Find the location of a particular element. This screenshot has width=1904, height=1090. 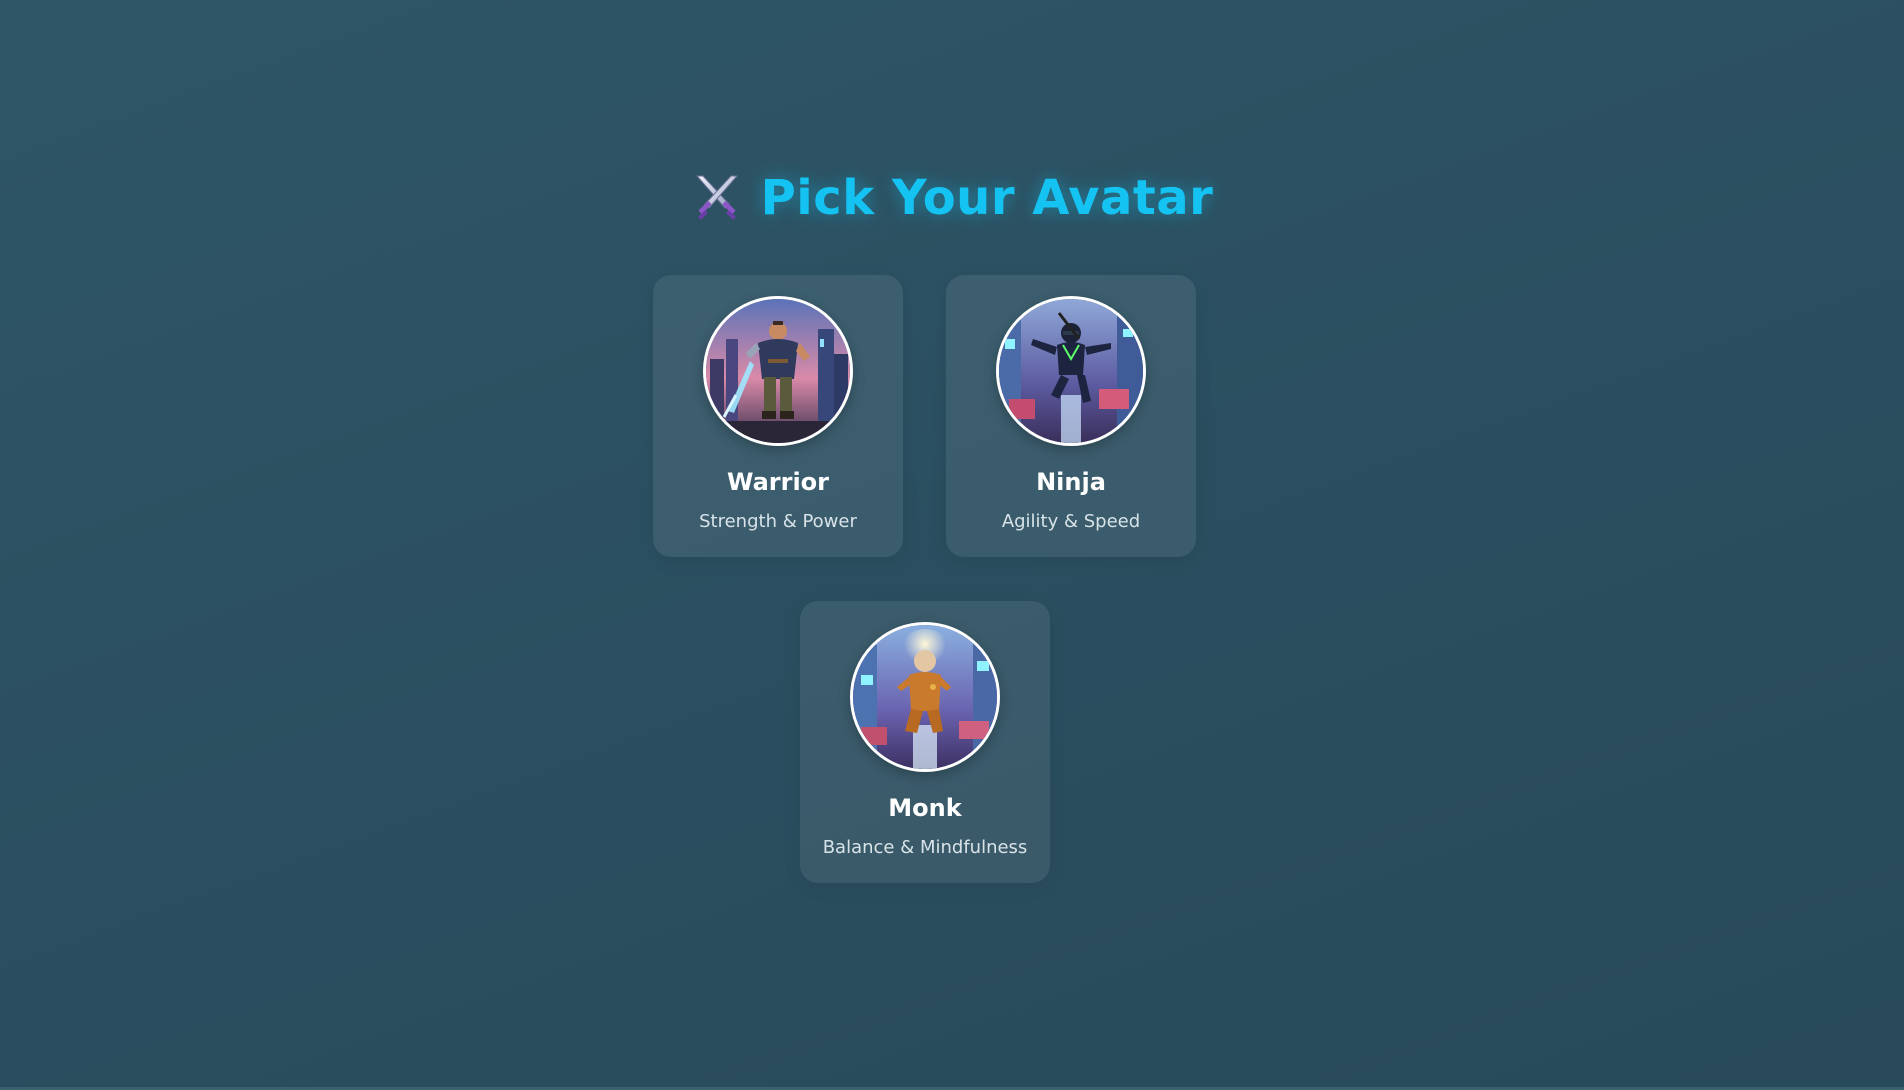

avatar-card-ninja: Ninja Agility & Speed is located at coordinates (1071, 416).